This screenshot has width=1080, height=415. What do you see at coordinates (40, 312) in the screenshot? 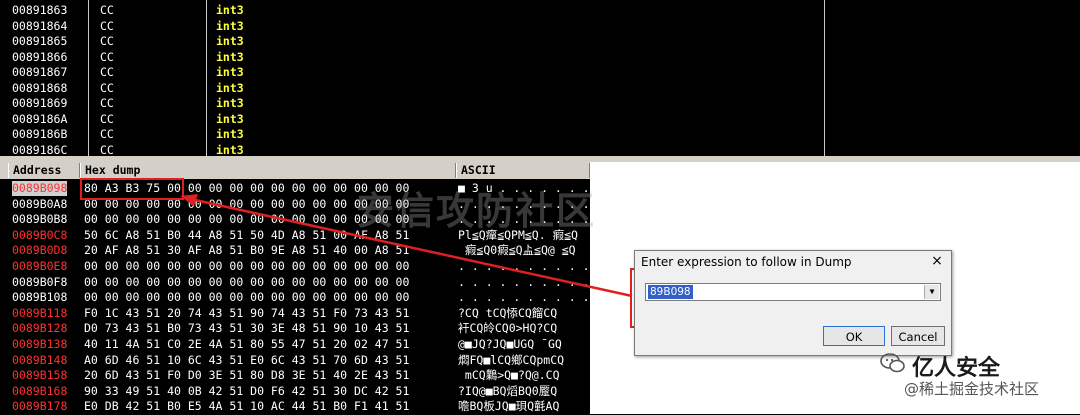
I see `dump-address: 0089B118` at bounding box center [40, 312].